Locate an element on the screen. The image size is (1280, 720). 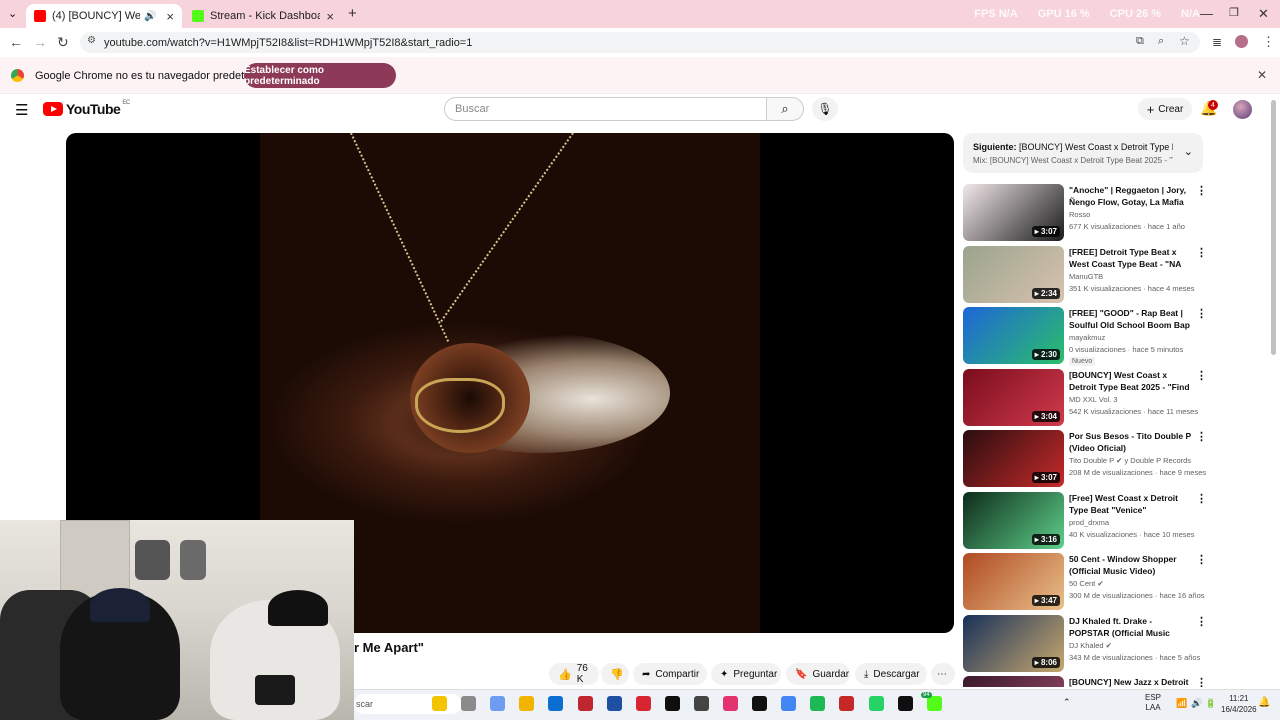
language-indicator: ESP LAA is located at coordinates (1153, 703).